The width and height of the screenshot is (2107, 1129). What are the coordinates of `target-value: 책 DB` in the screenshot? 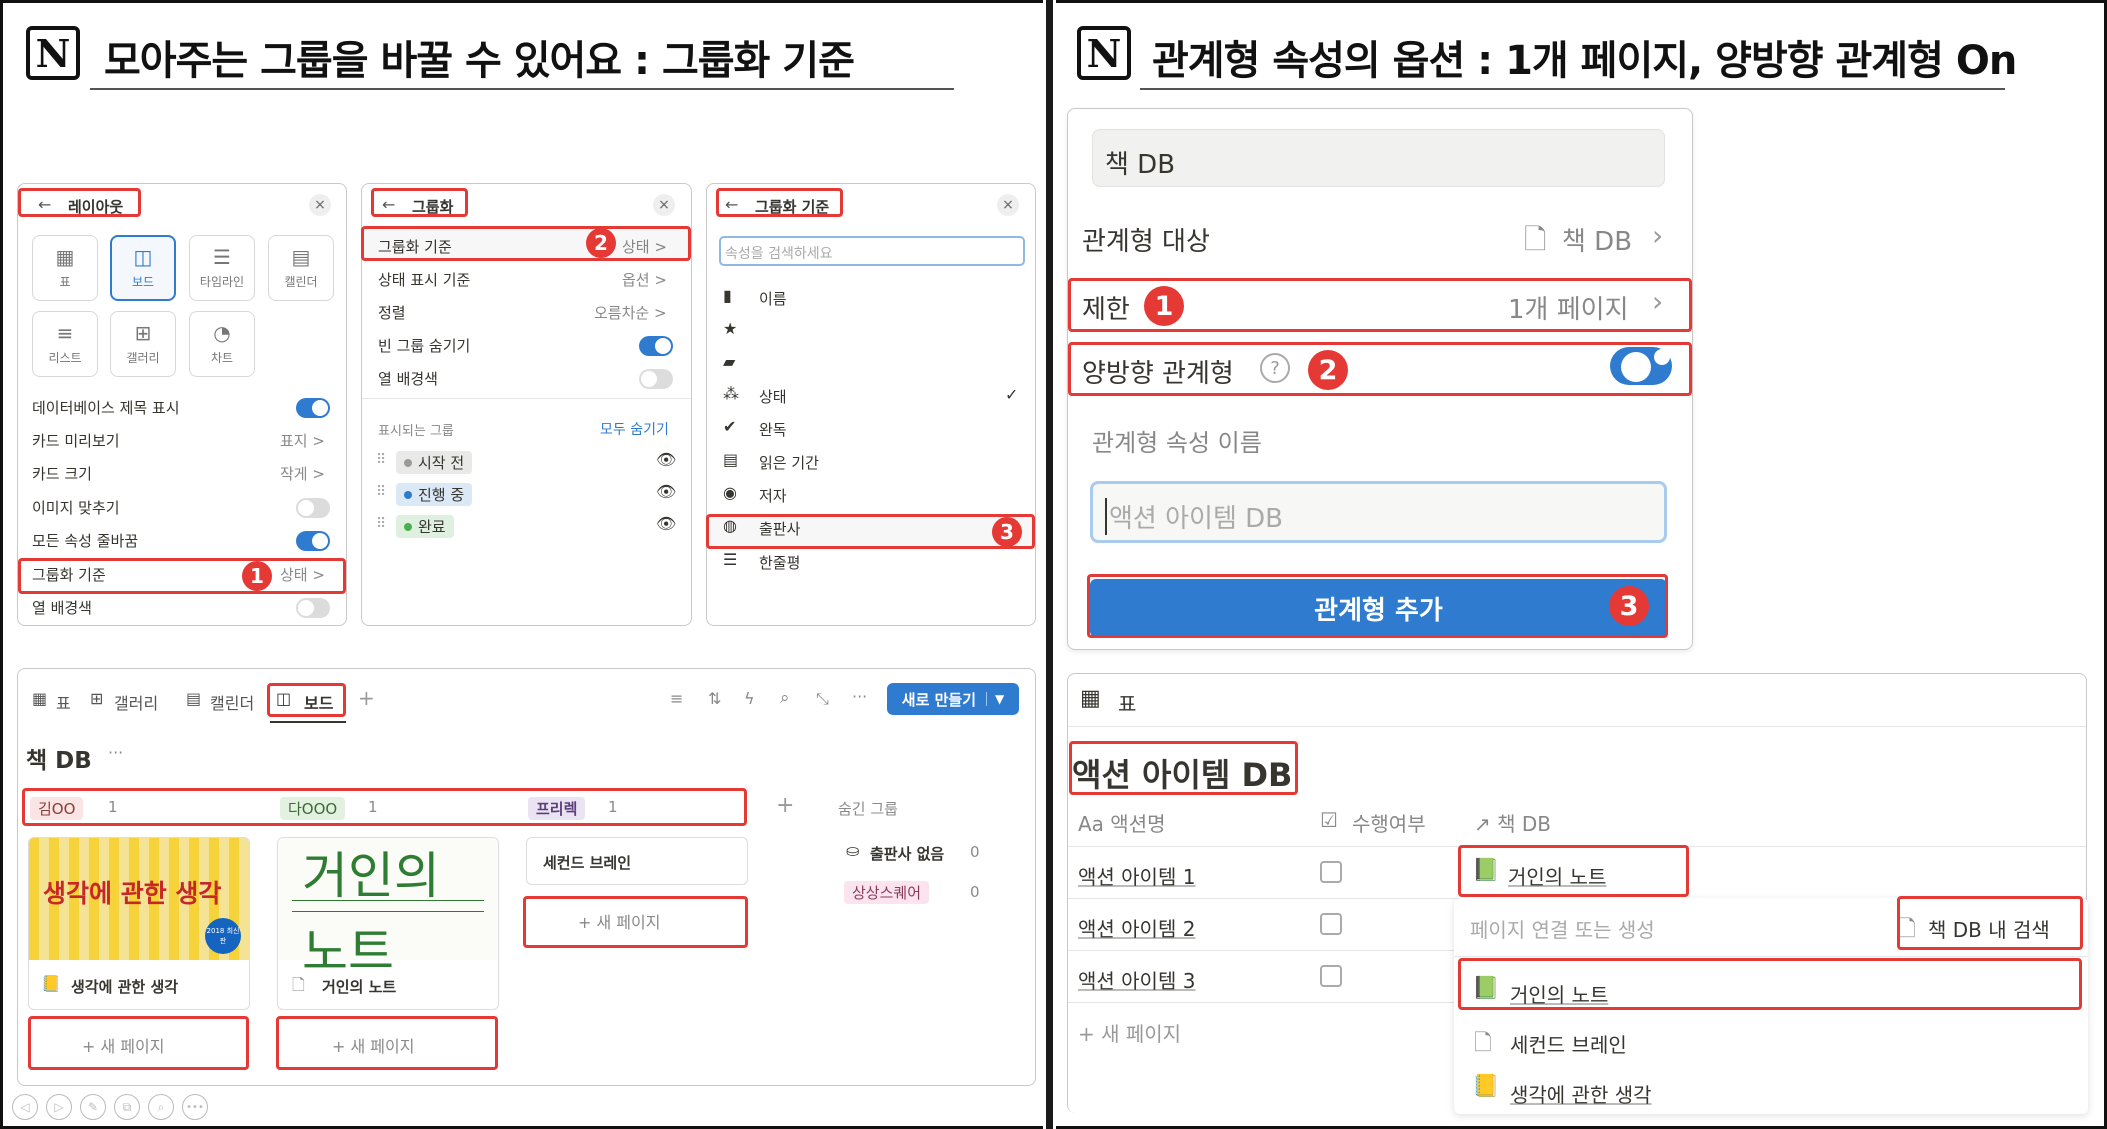 It's located at (1597, 239).